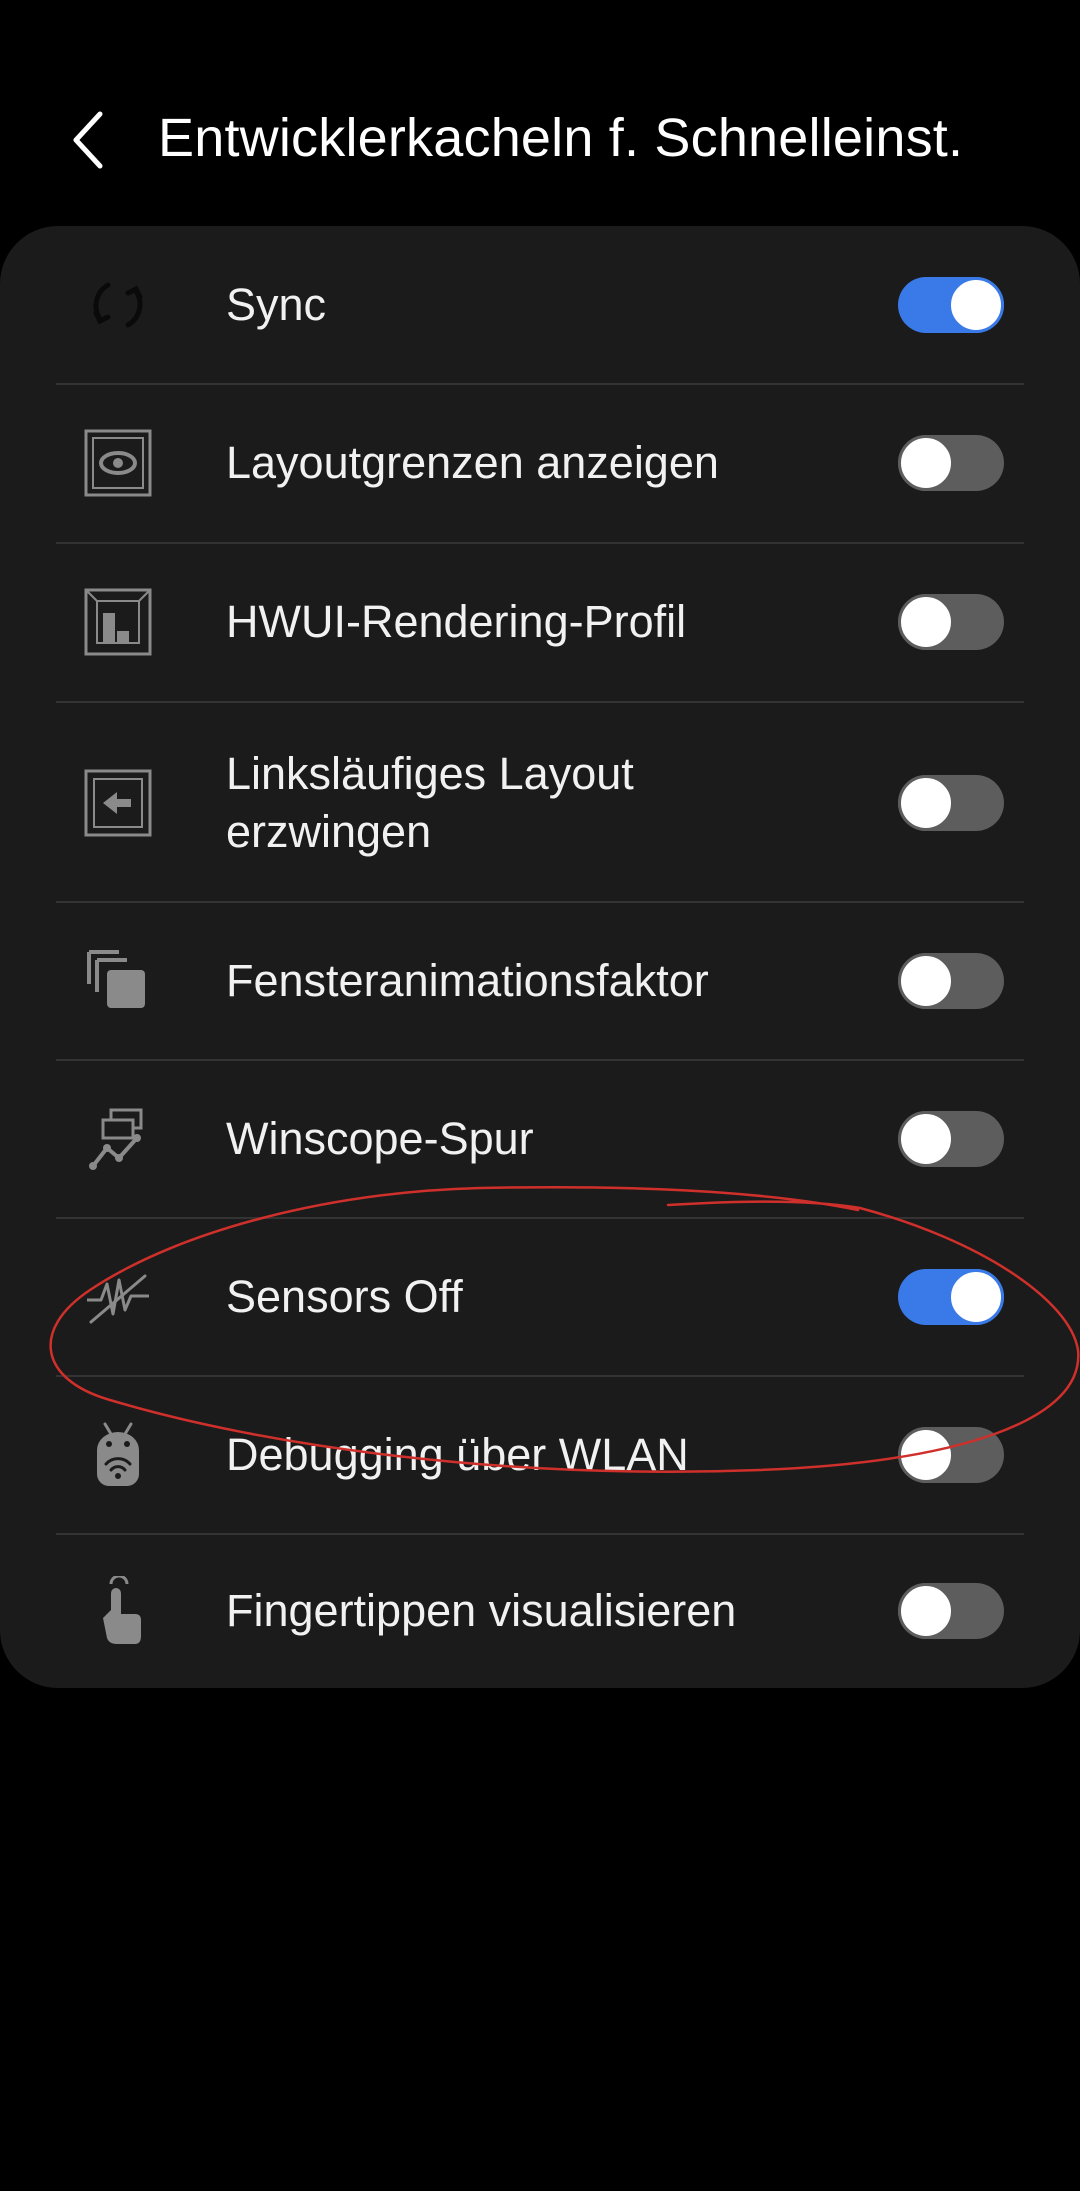 The height and width of the screenshot is (2191, 1080). I want to click on tile-label: Sensors Off, so click(344, 1296).